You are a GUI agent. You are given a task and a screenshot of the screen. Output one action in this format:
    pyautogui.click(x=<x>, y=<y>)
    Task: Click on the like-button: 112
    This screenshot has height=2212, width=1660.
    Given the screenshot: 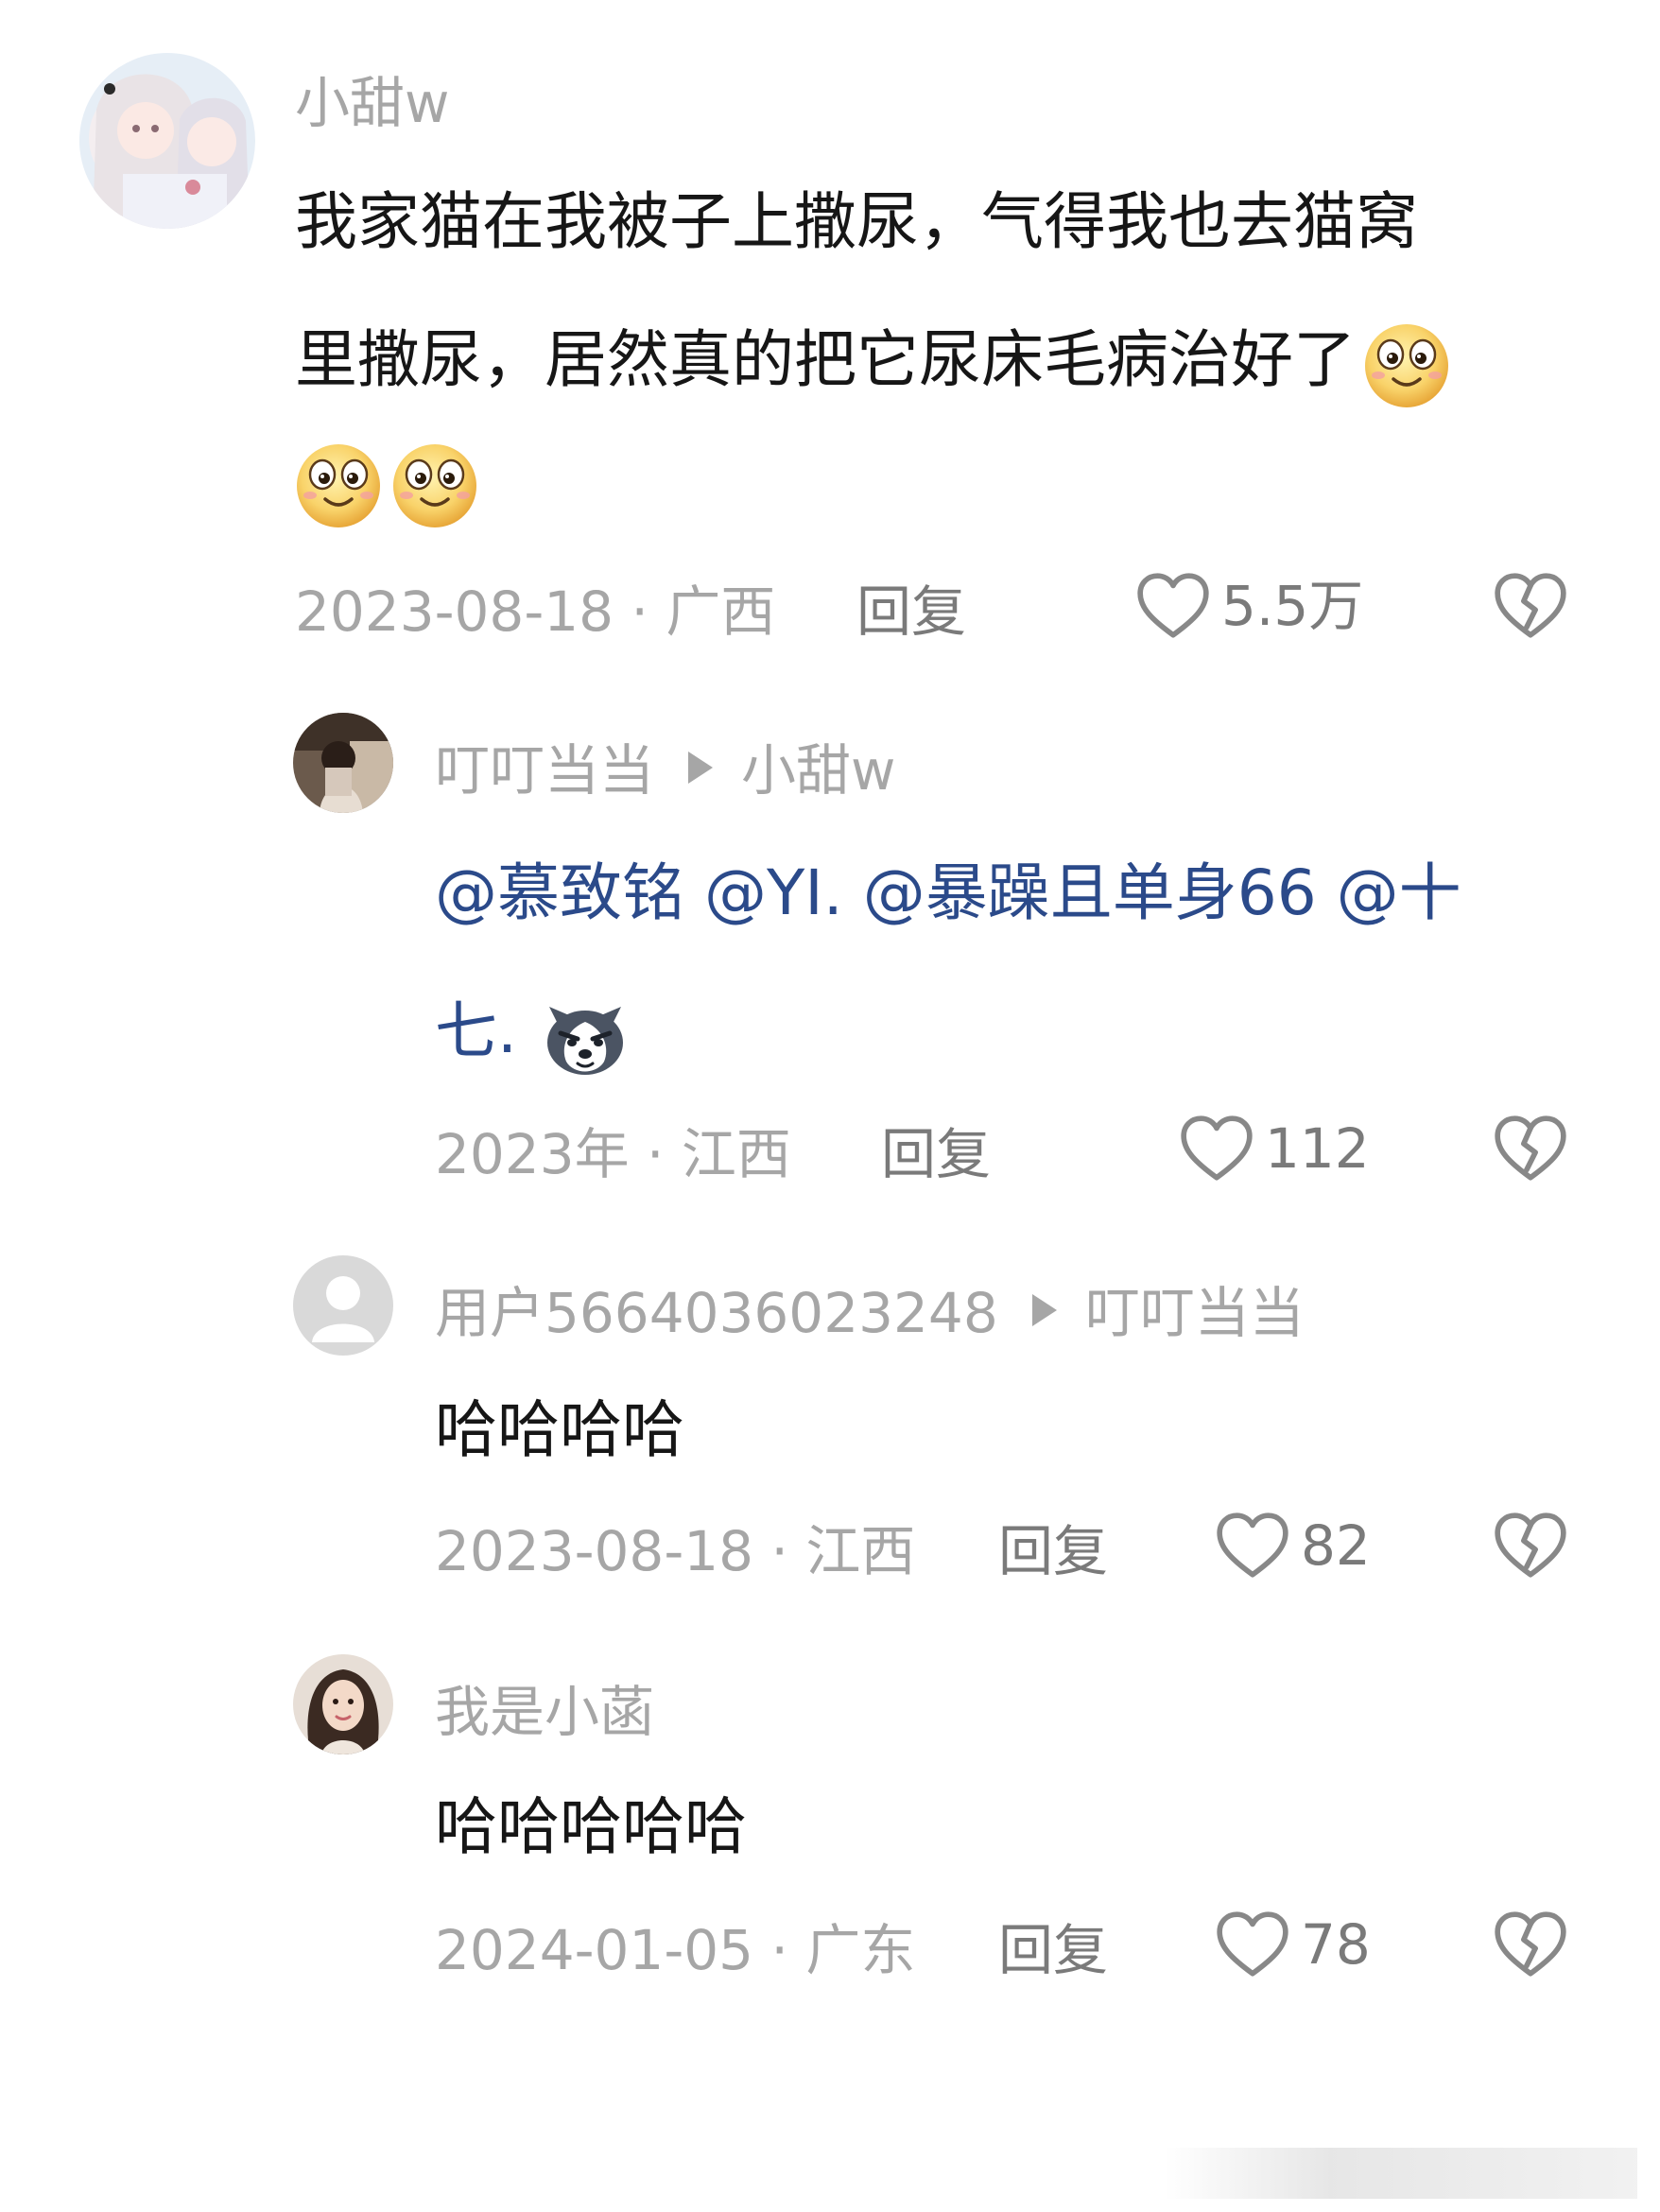 What is the action you would take?
    pyautogui.click(x=1274, y=1149)
    